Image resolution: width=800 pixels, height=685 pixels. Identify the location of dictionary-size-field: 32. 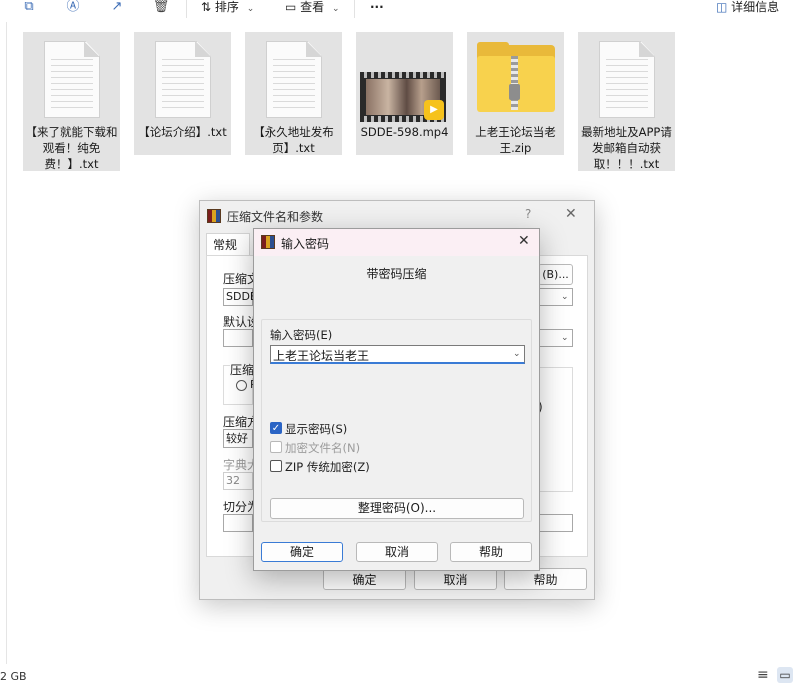
(238, 481).